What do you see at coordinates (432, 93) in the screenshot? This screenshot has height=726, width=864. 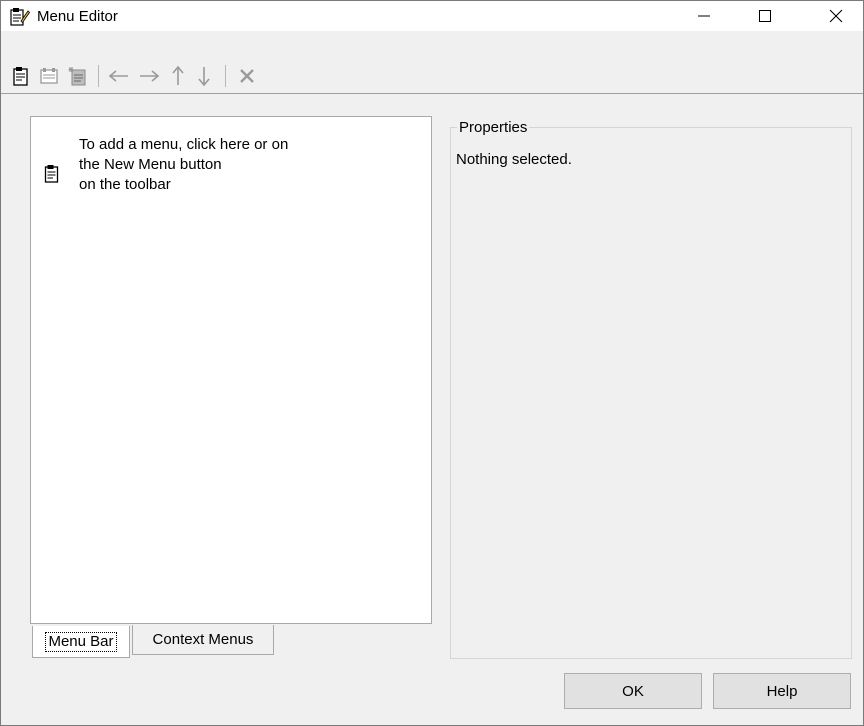 I see `toolbar-divider` at bounding box center [432, 93].